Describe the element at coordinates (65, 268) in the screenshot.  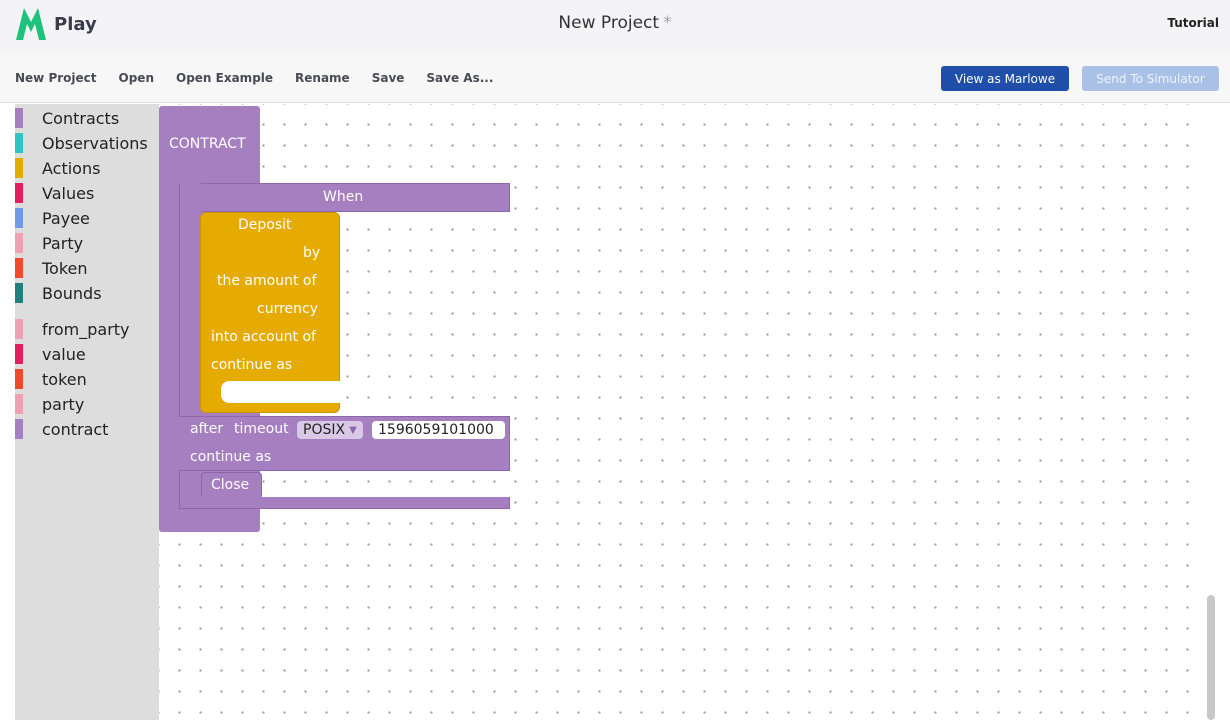
I see `toolbox-category-label: Token` at that location.